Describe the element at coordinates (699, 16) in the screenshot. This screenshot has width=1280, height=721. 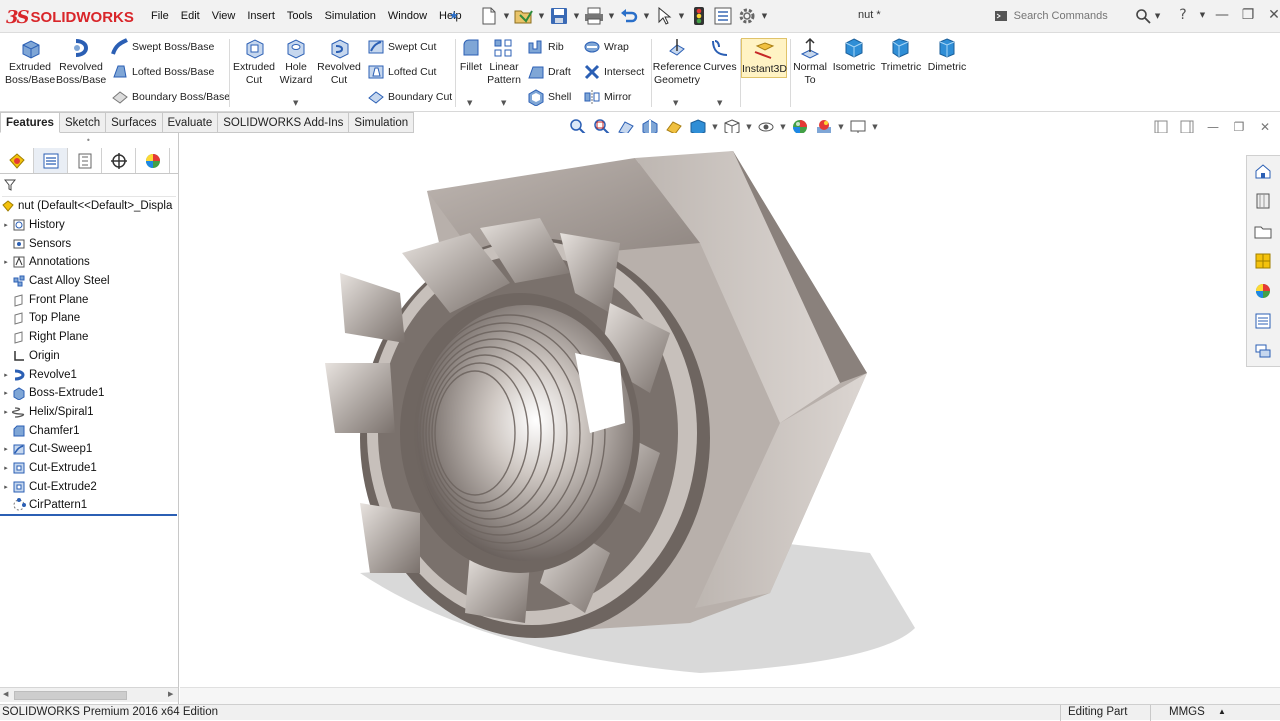
I see `rebuild-icon` at that location.